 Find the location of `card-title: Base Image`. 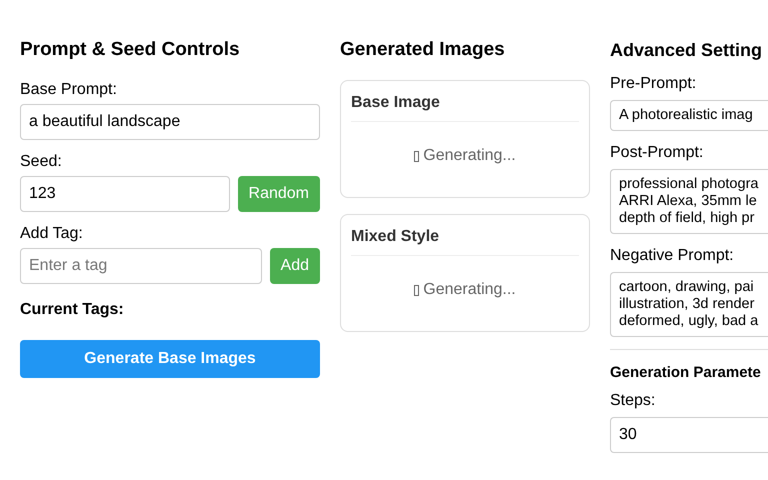

card-title: Base Image is located at coordinates (465, 106).